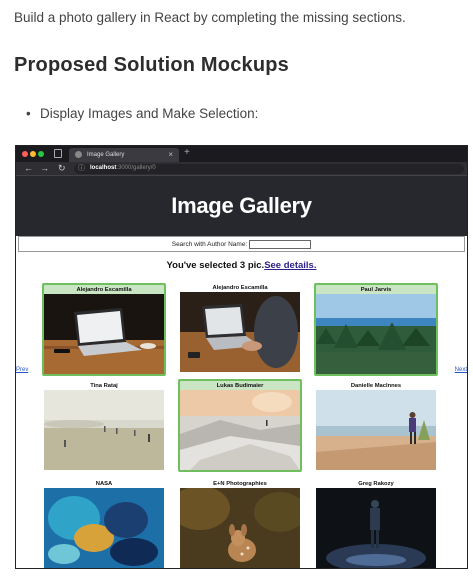  Describe the element at coordinates (240, 484) in the screenshot. I see `photo-author: E+N Photographies` at that location.